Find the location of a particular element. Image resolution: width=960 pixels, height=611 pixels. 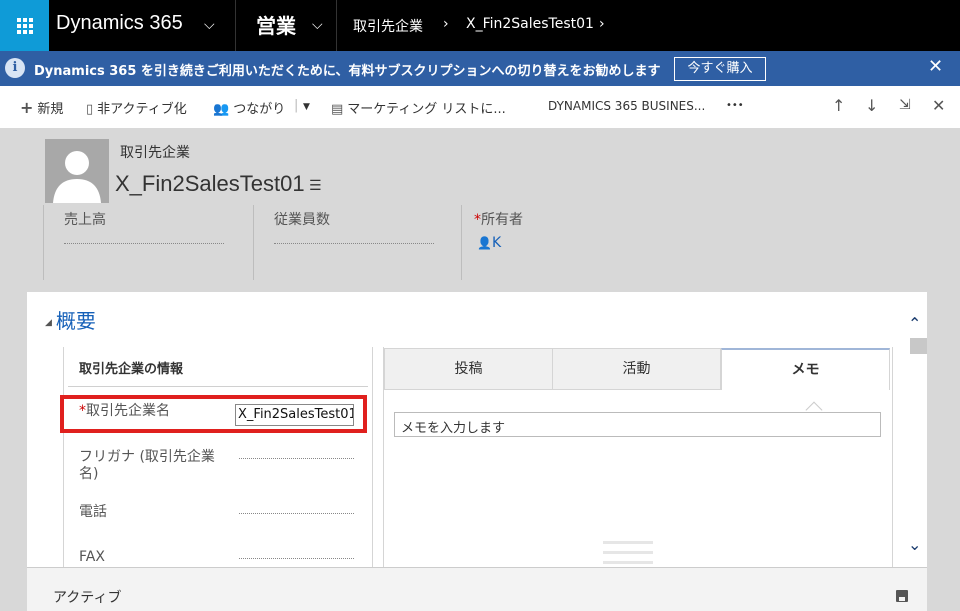

connect-dropdown-icon: ▼ is located at coordinates (306, 107).